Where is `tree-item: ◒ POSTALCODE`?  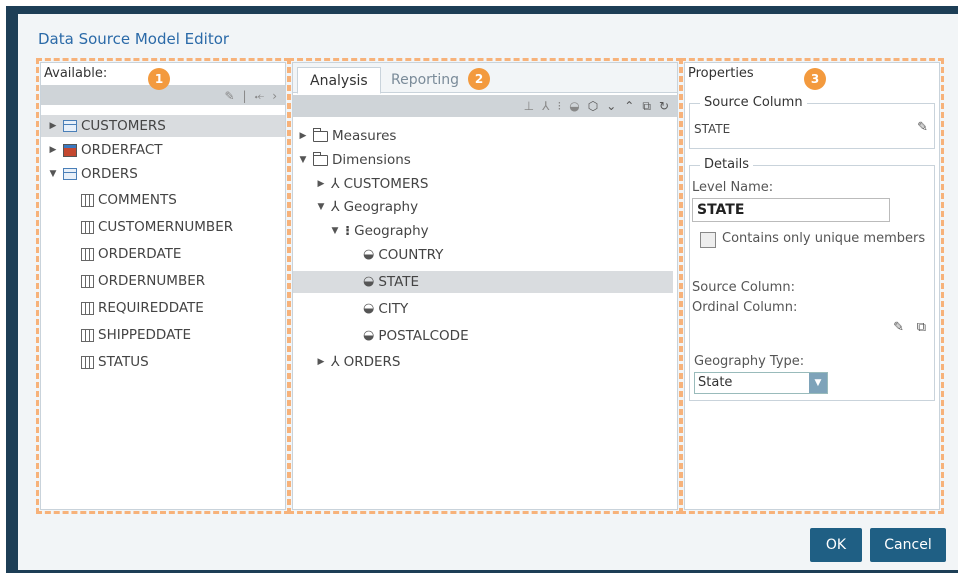
tree-item: ◒ POSTALCODE is located at coordinates (483, 336).